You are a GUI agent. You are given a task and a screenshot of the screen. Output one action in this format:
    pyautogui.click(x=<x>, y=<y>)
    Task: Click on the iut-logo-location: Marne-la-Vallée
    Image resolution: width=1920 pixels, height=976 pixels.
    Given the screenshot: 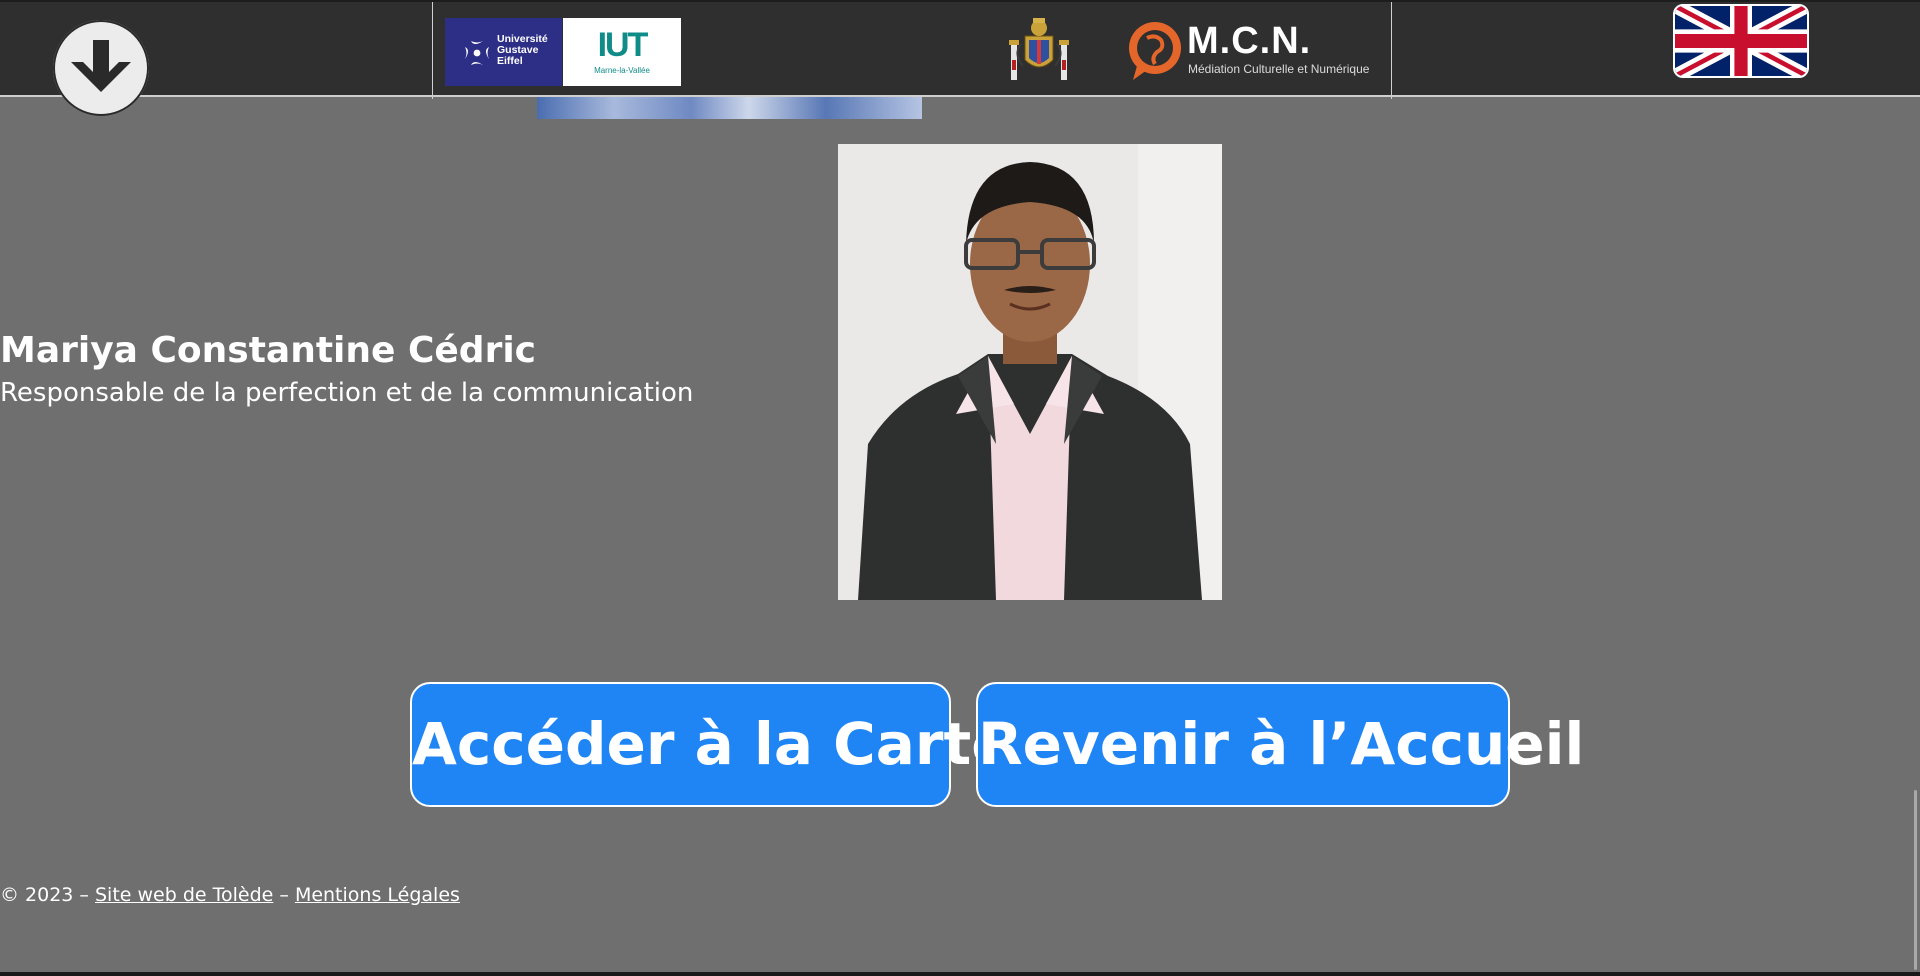 What is the action you would take?
    pyautogui.click(x=622, y=70)
    